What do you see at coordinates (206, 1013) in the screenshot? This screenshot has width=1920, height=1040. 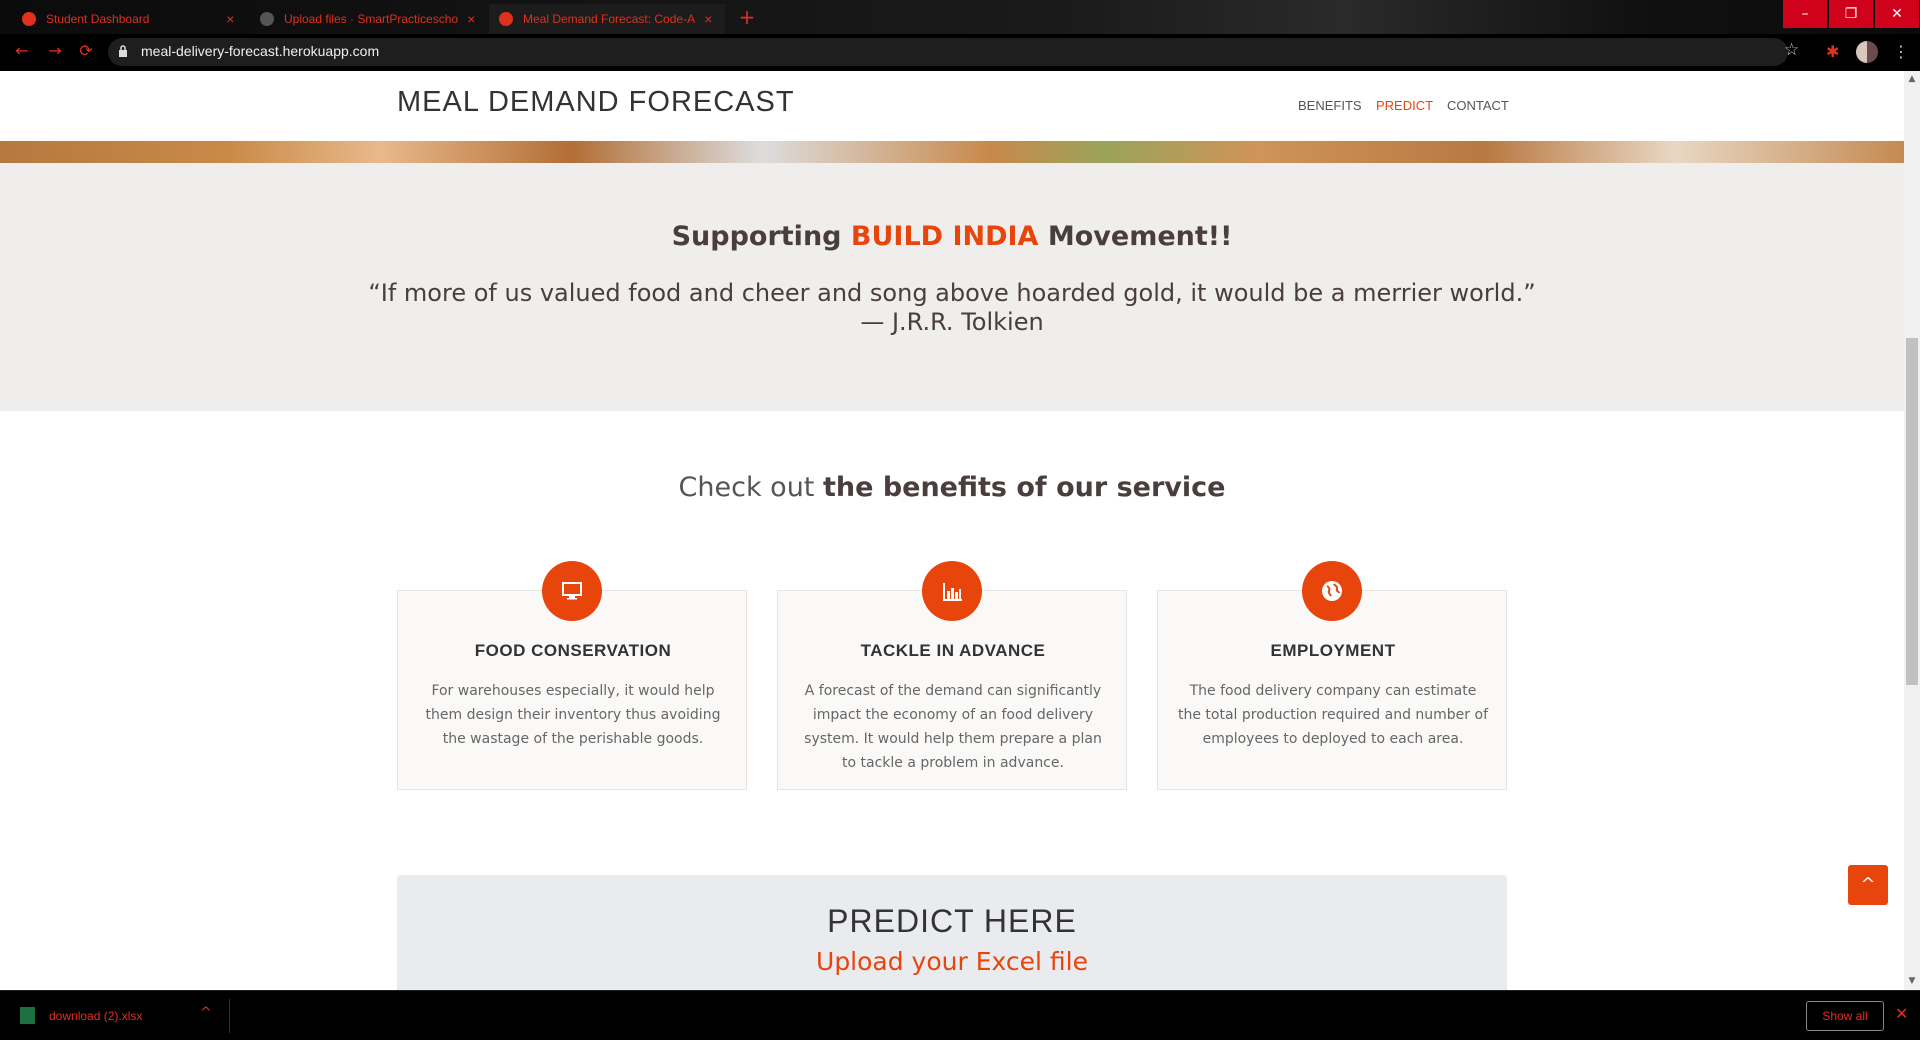 I see `download-options-chevron-icon: ^` at bounding box center [206, 1013].